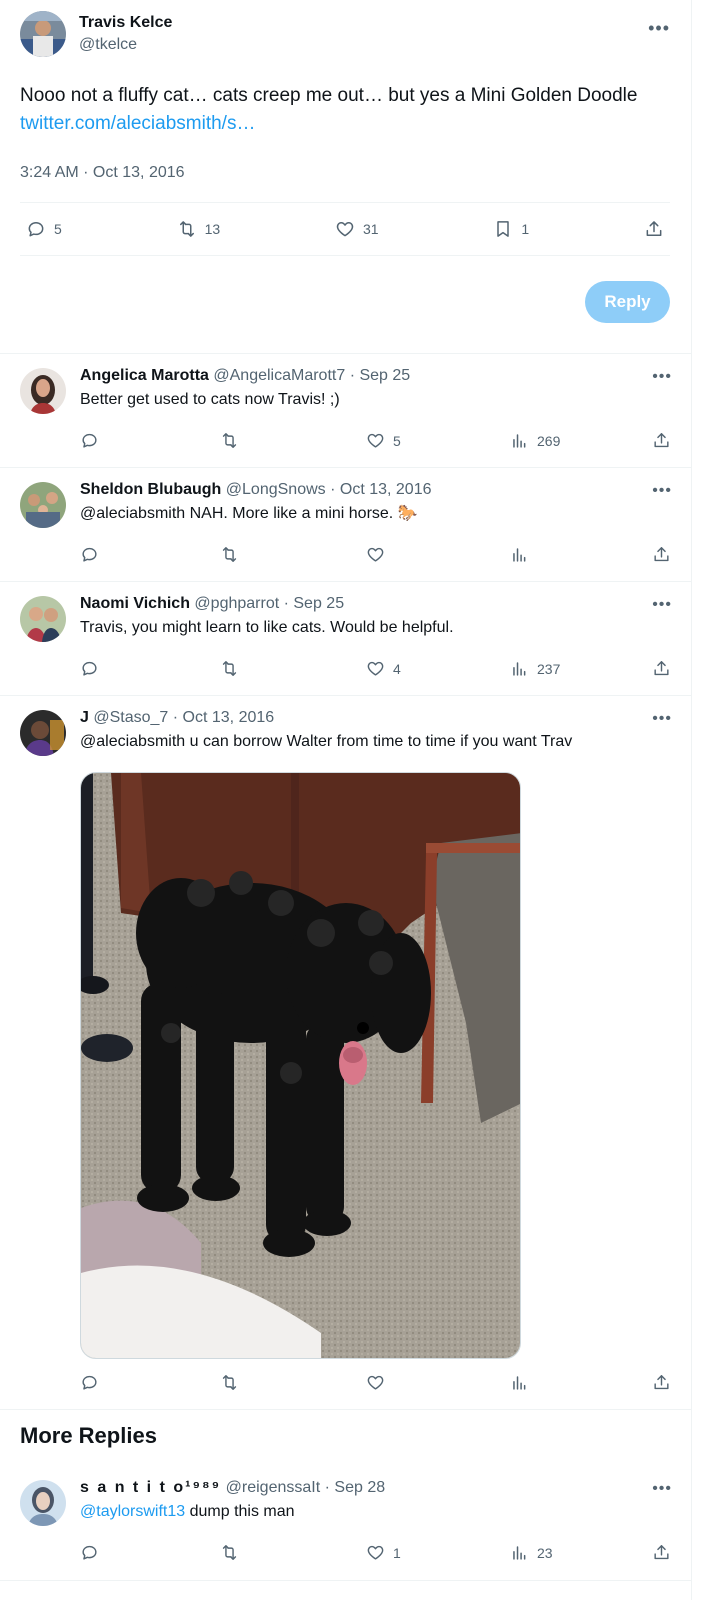 This screenshot has height=1600, width=713. What do you see at coordinates (397, 668) in the screenshot?
I see `like-count: 4` at bounding box center [397, 668].